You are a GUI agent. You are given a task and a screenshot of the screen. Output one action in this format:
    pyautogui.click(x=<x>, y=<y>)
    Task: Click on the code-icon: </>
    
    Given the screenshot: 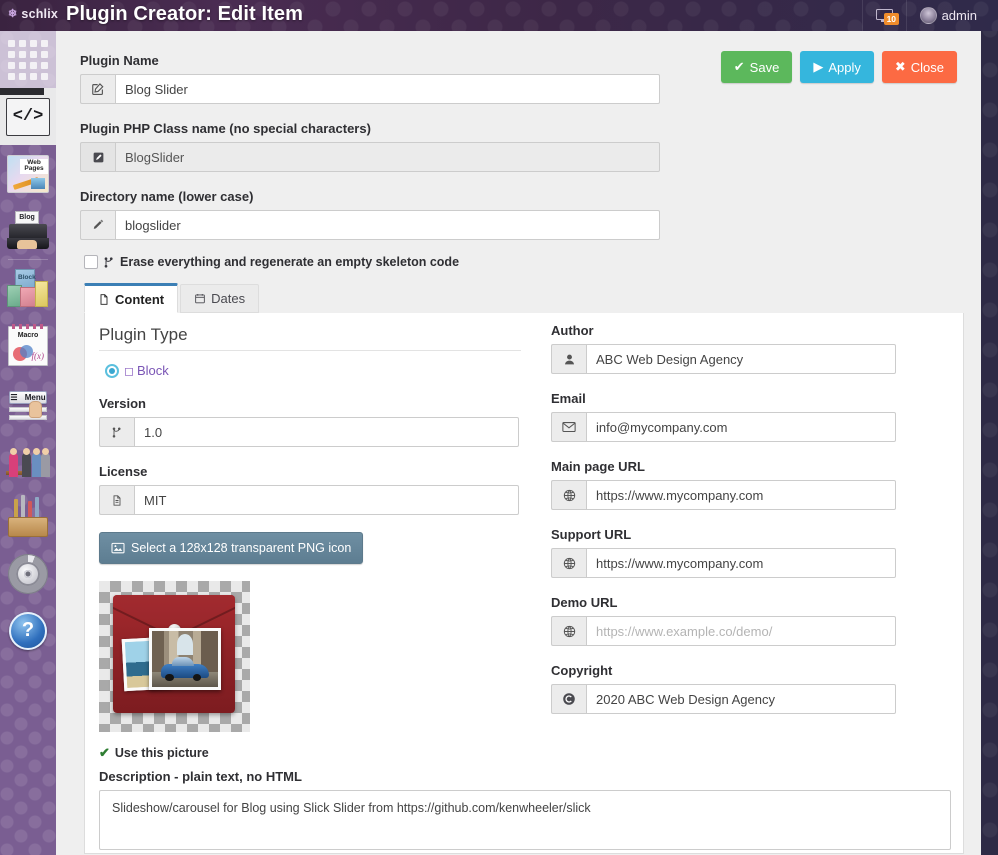 What is the action you would take?
    pyautogui.click(x=28, y=116)
    